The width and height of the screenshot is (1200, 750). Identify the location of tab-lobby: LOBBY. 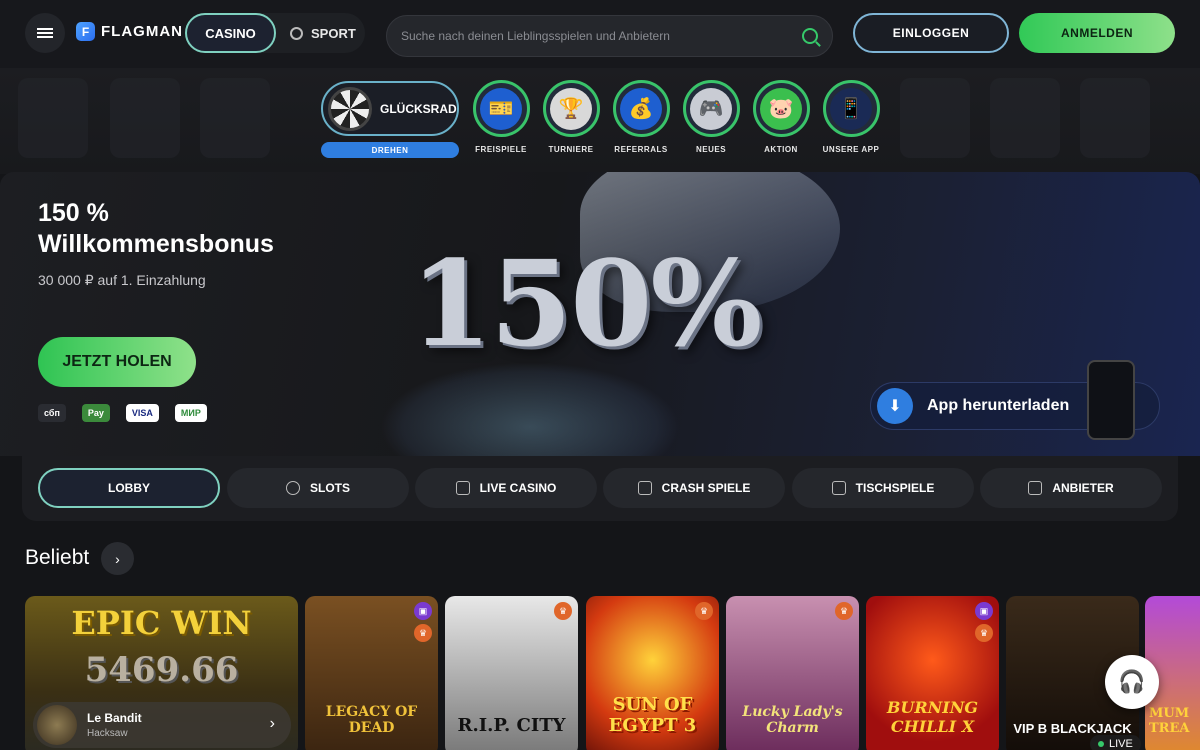
(129, 488).